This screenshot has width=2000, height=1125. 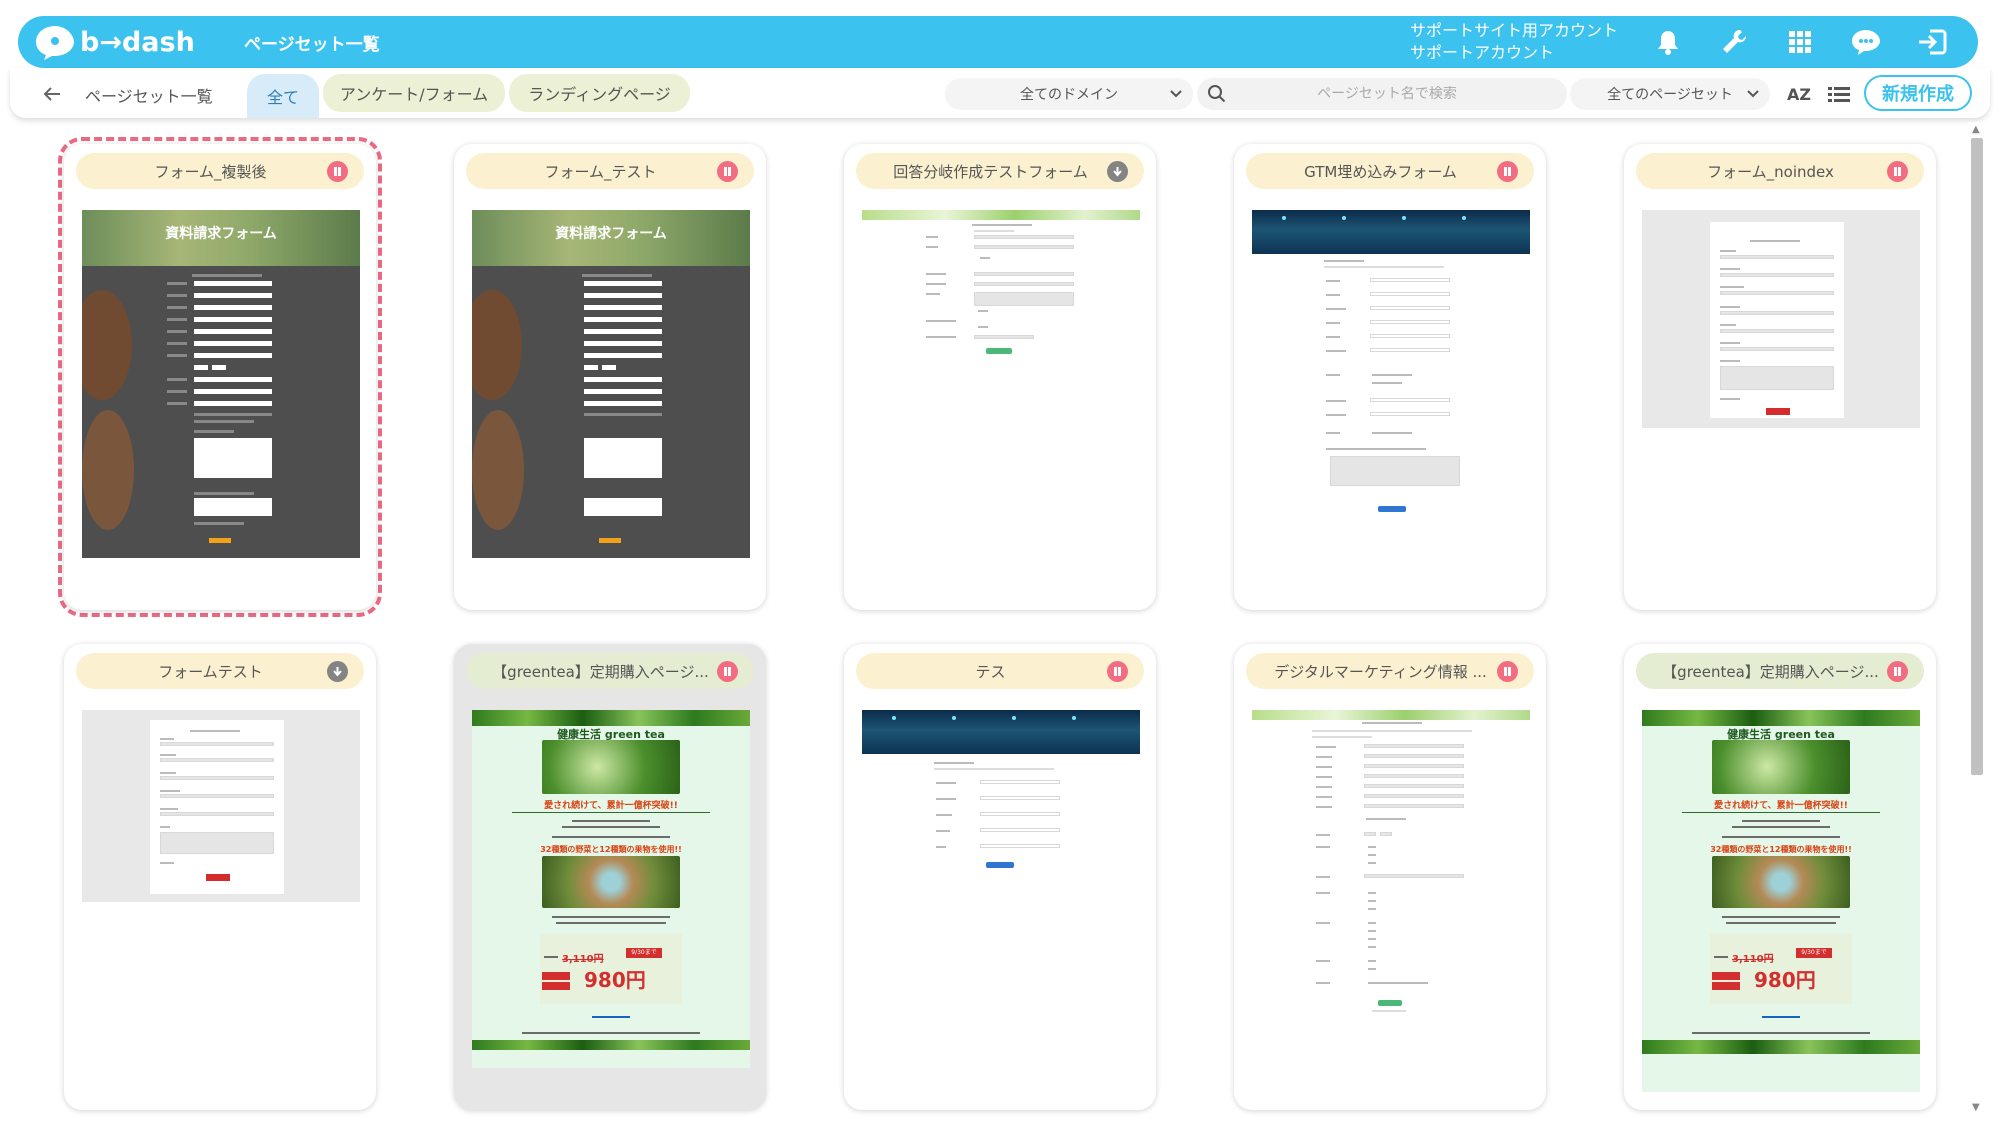 What do you see at coordinates (115, 42) in the screenshot?
I see `bdash-logo: b→dash` at bounding box center [115, 42].